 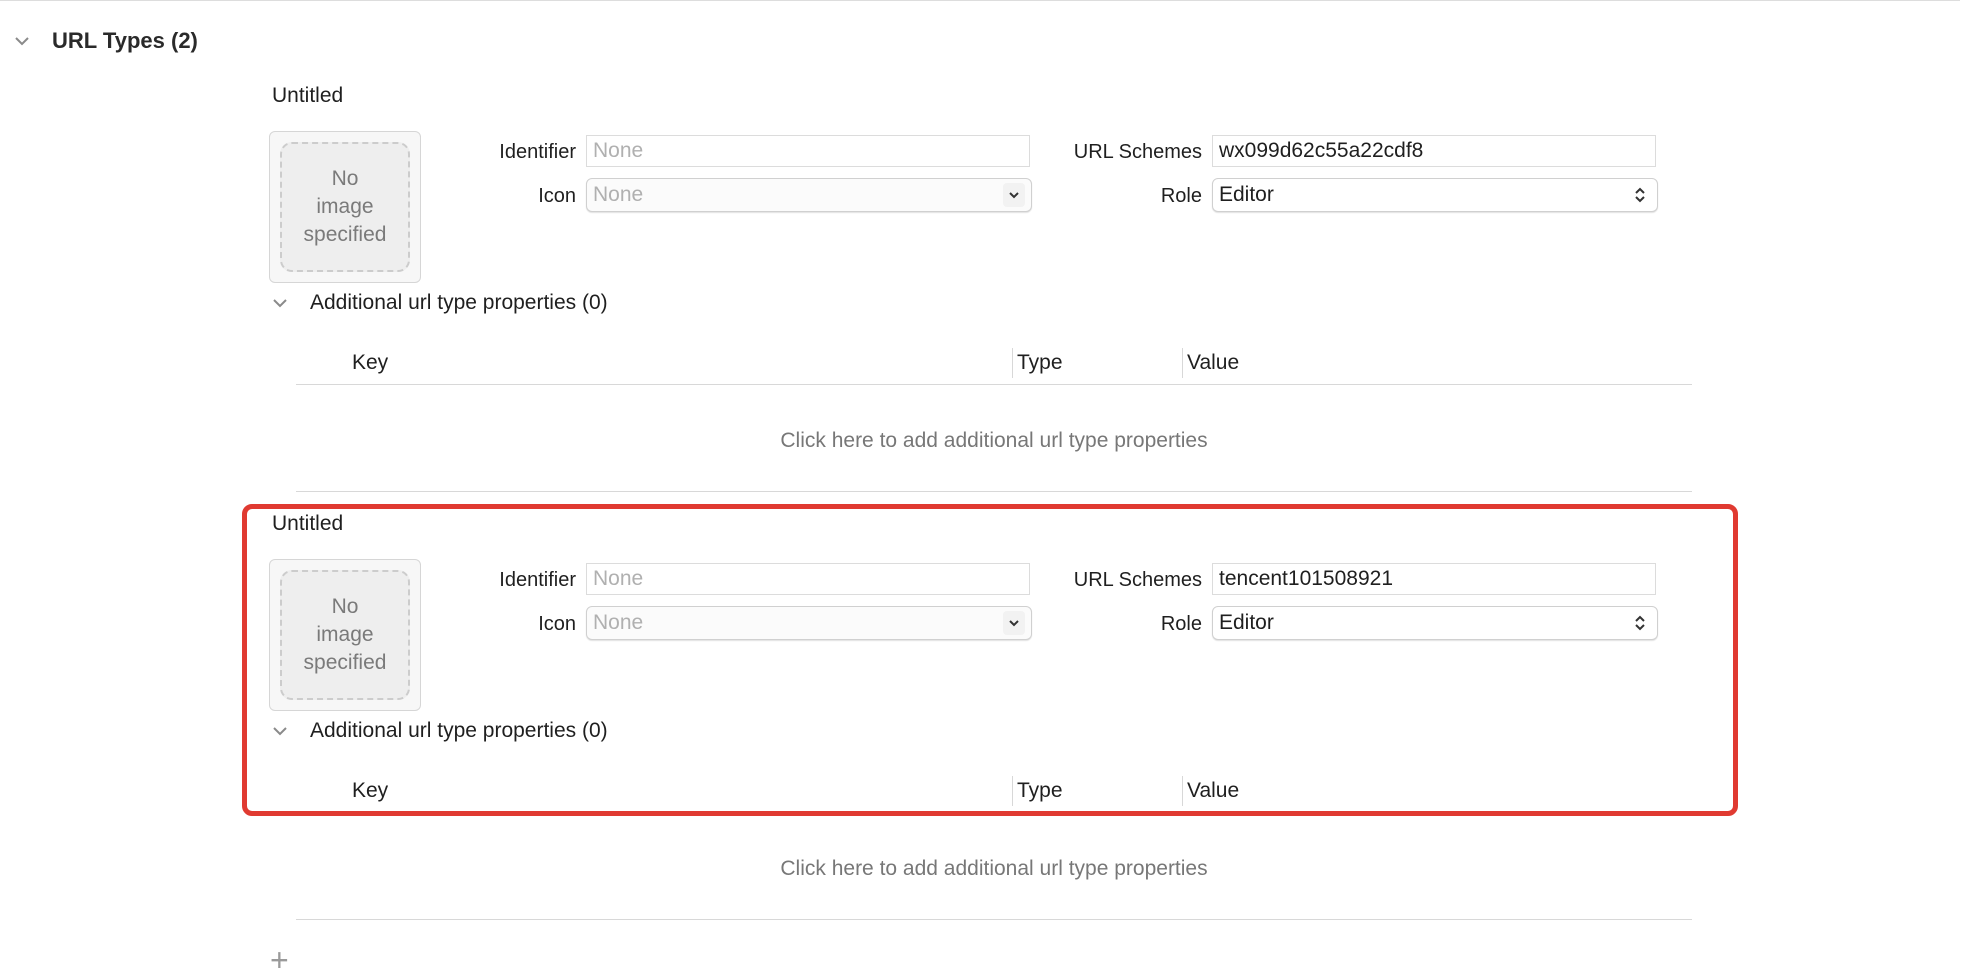 What do you see at coordinates (1434, 151) in the screenshot?
I see `url-schemes-field: wx099d62c55a22cdf8` at bounding box center [1434, 151].